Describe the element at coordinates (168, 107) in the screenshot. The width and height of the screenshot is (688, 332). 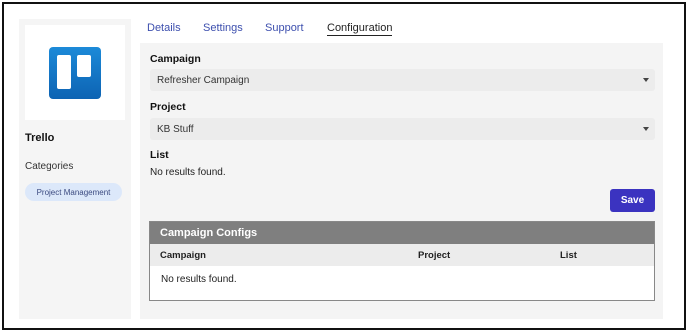
I see `project-label: Project` at that location.